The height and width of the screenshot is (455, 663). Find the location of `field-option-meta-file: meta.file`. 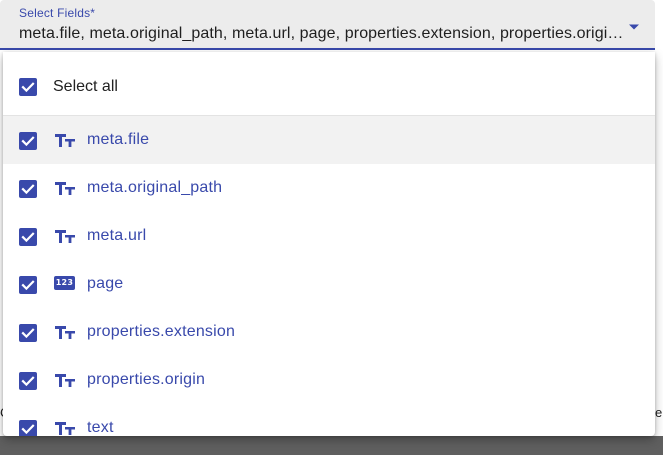

field-option-meta-file: meta.file is located at coordinates (329, 140).